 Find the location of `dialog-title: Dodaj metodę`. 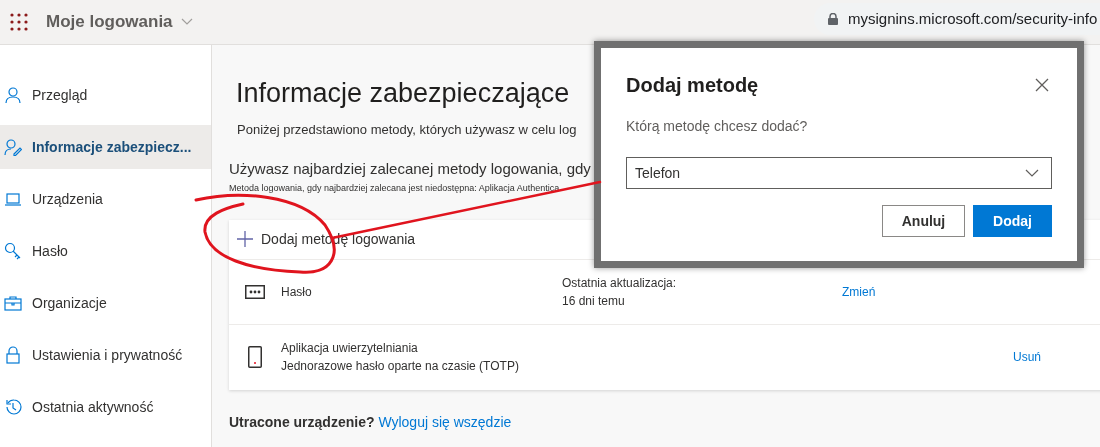

dialog-title: Dodaj metodę is located at coordinates (692, 85).